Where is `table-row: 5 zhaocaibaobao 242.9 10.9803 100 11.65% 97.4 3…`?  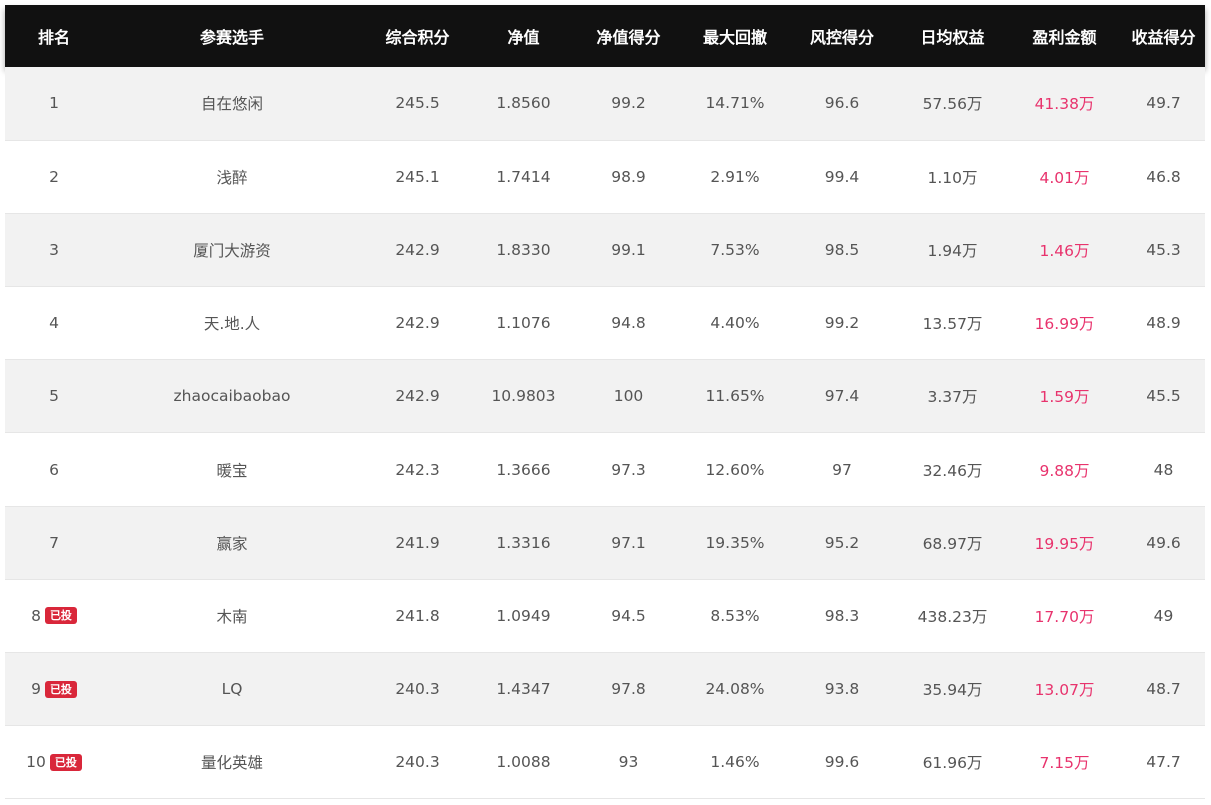 table-row: 5 zhaocaibaobao 242.9 10.9803 100 11.65% 97.4 3… is located at coordinates (605, 396).